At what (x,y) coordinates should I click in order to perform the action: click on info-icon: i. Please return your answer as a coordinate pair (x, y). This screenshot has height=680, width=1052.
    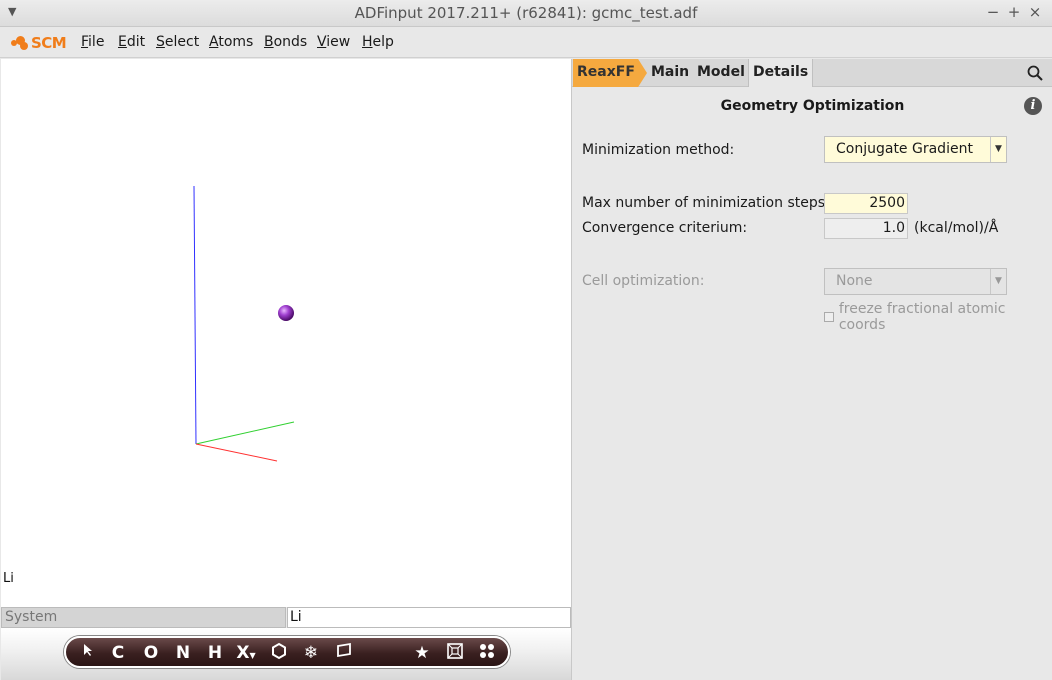
    Looking at the image, I should click on (1033, 106).